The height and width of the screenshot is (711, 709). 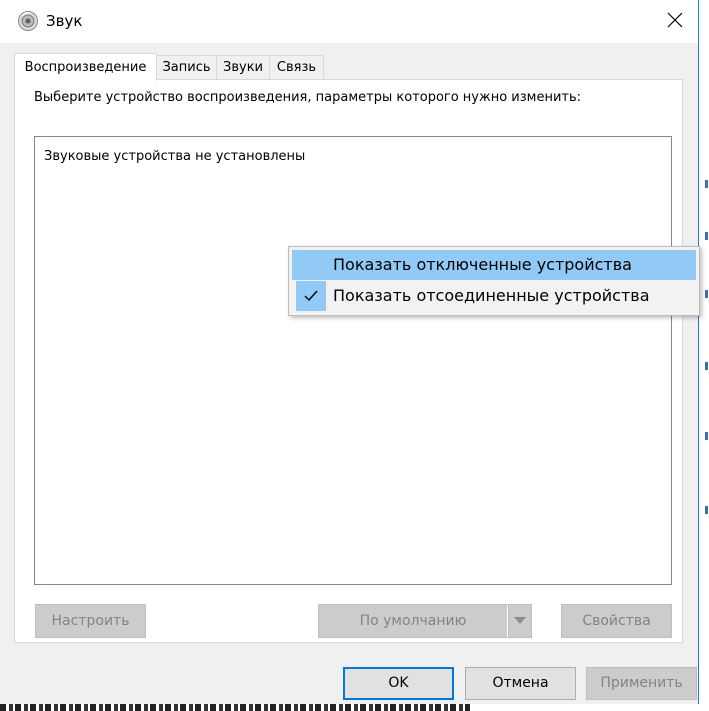 I want to click on background-text-strip, so click(x=354, y=707).